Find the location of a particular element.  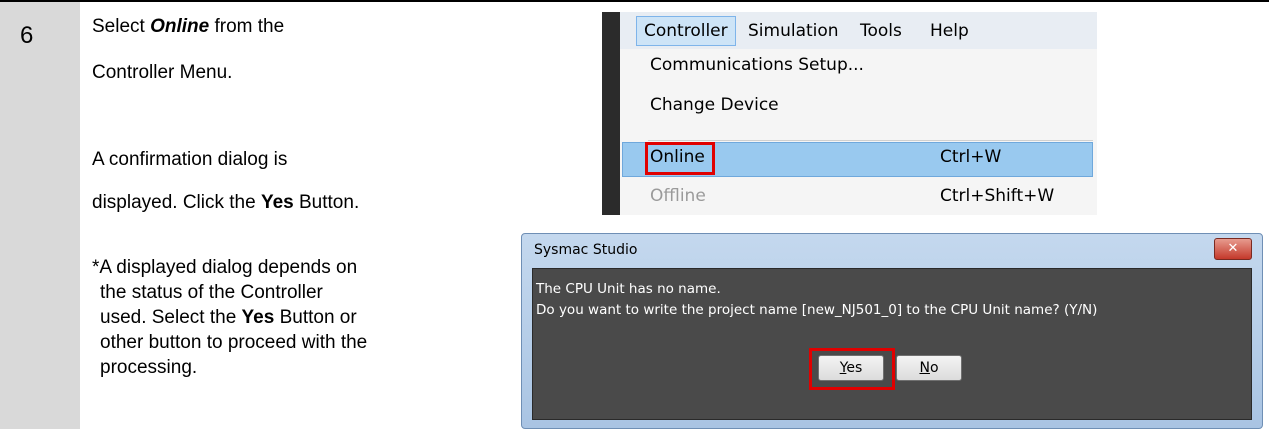

instruction-line-1: Select Online from the is located at coordinates (188, 26).